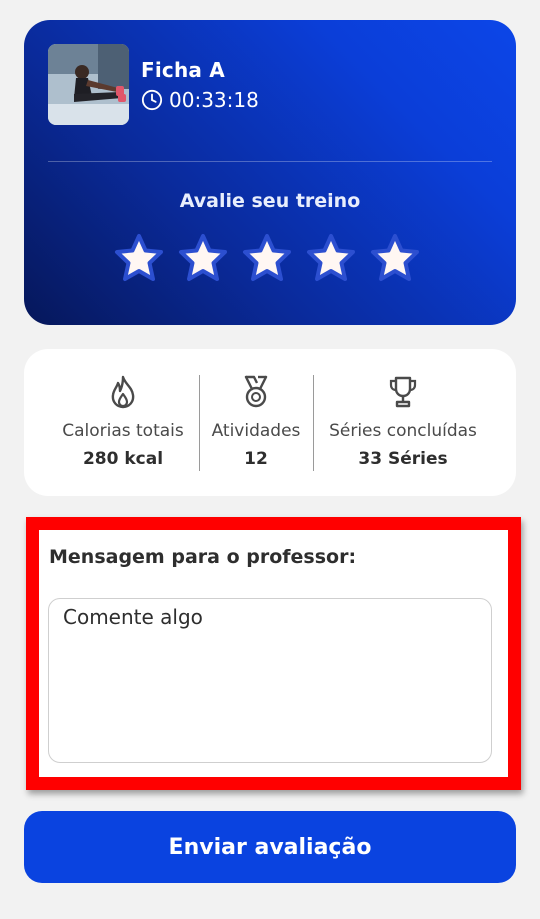  What do you see at coordinates (270, 201) in the screenshot?
I see `rating-label: Avalie seu treino` at bounding box center [270, 201].